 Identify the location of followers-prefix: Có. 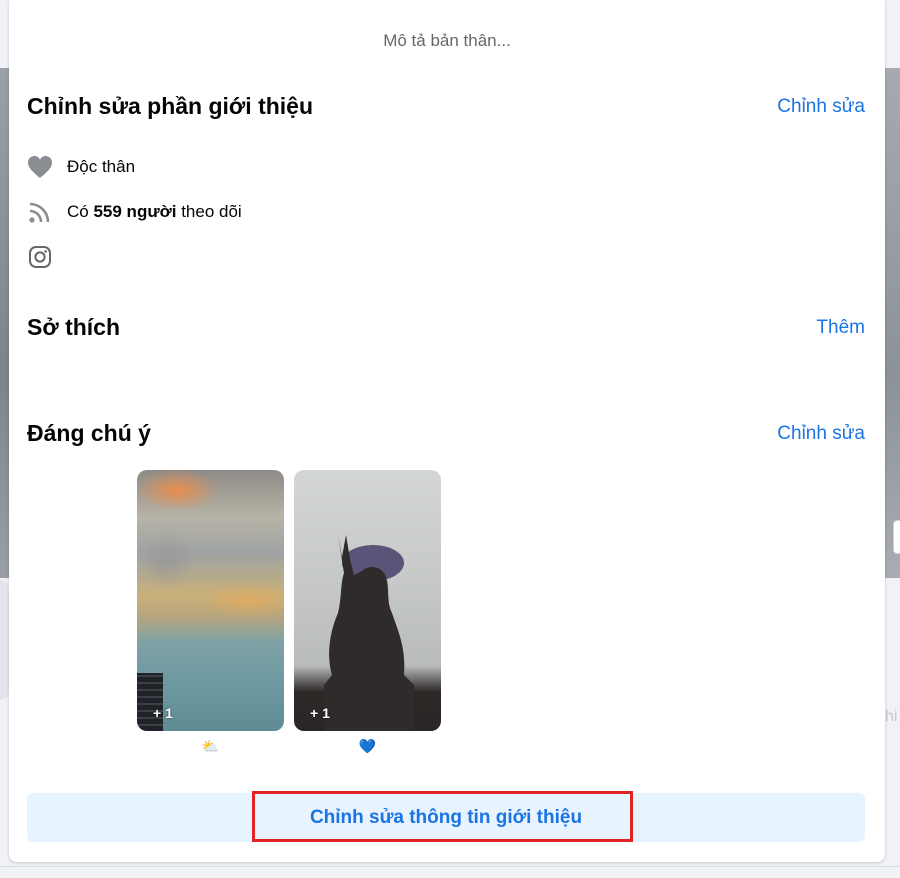
(78, 211).